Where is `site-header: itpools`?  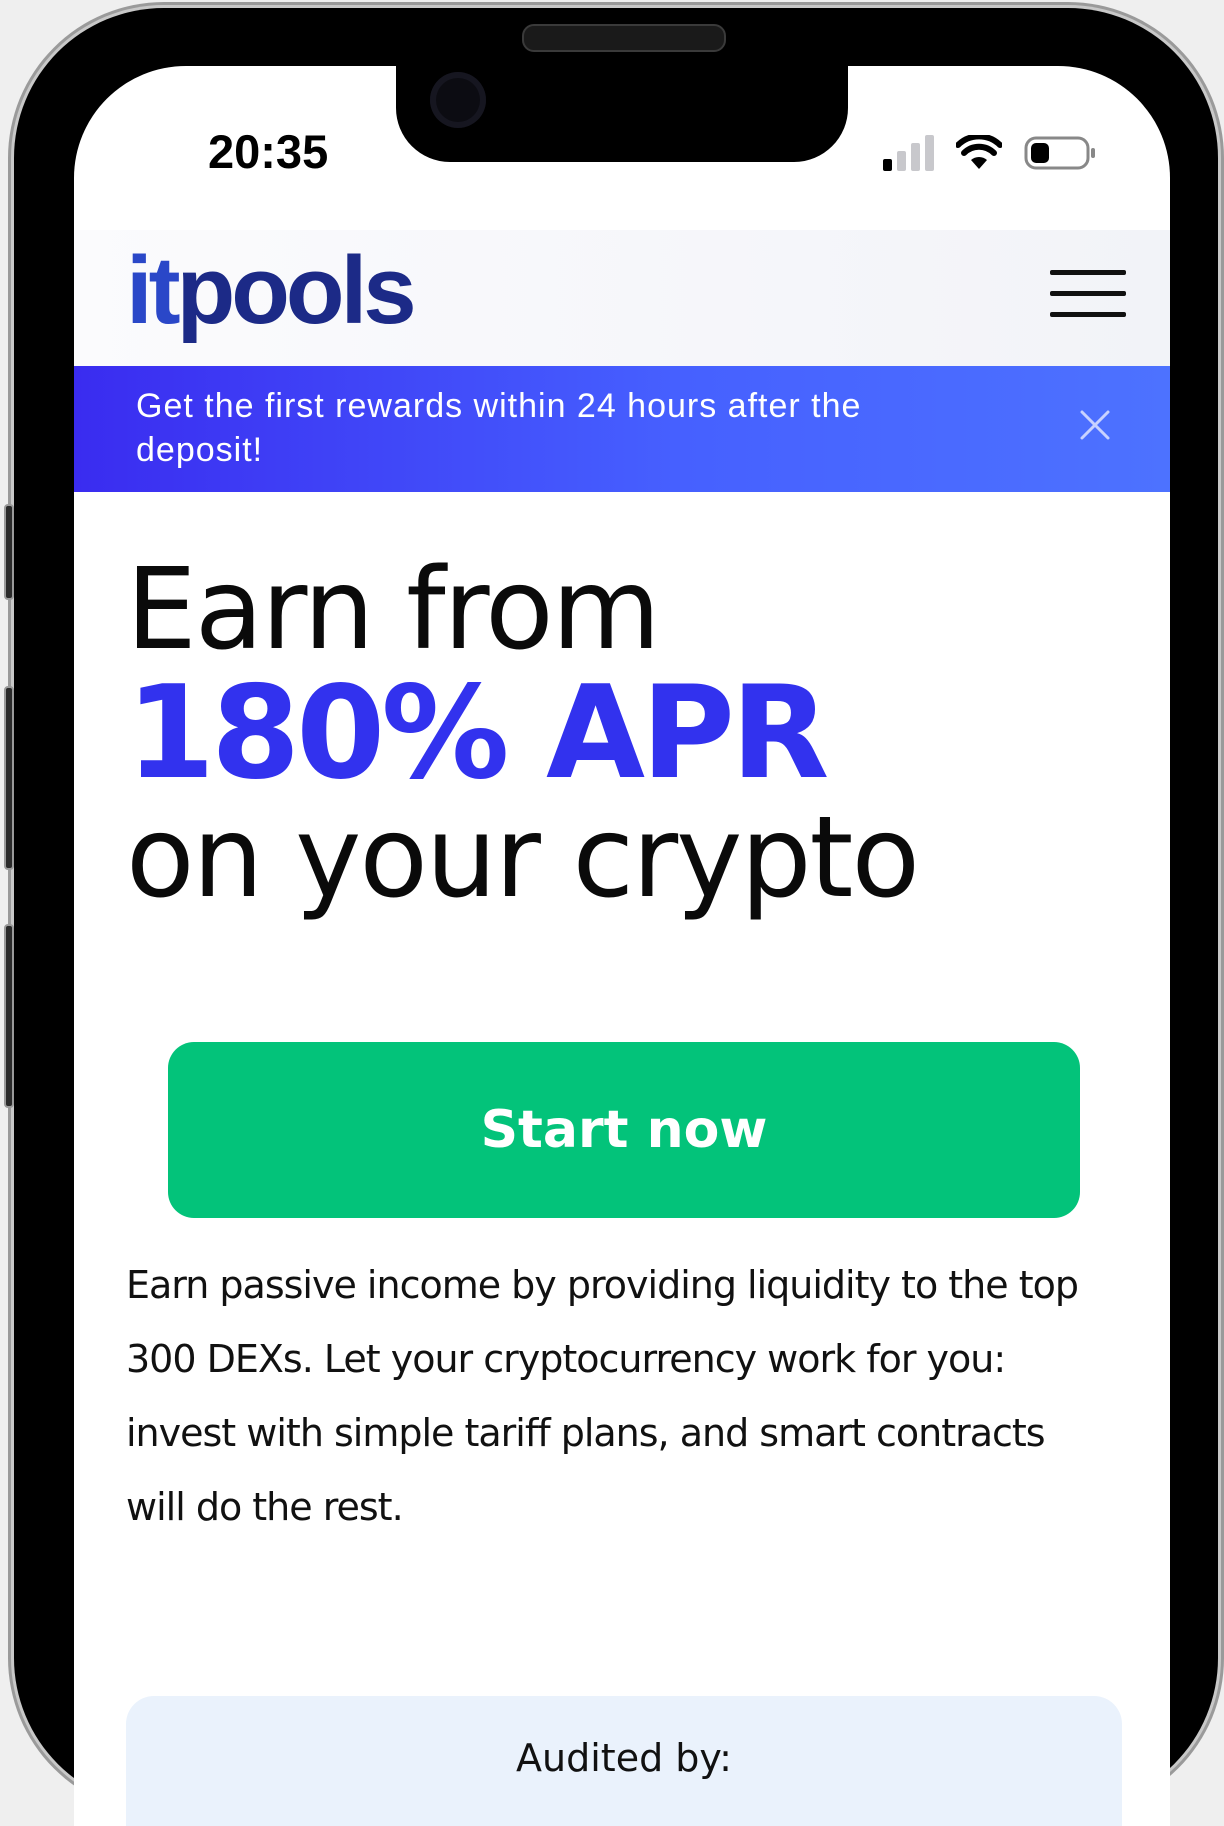
site-header: itpools is located at coordinates (622, 298).